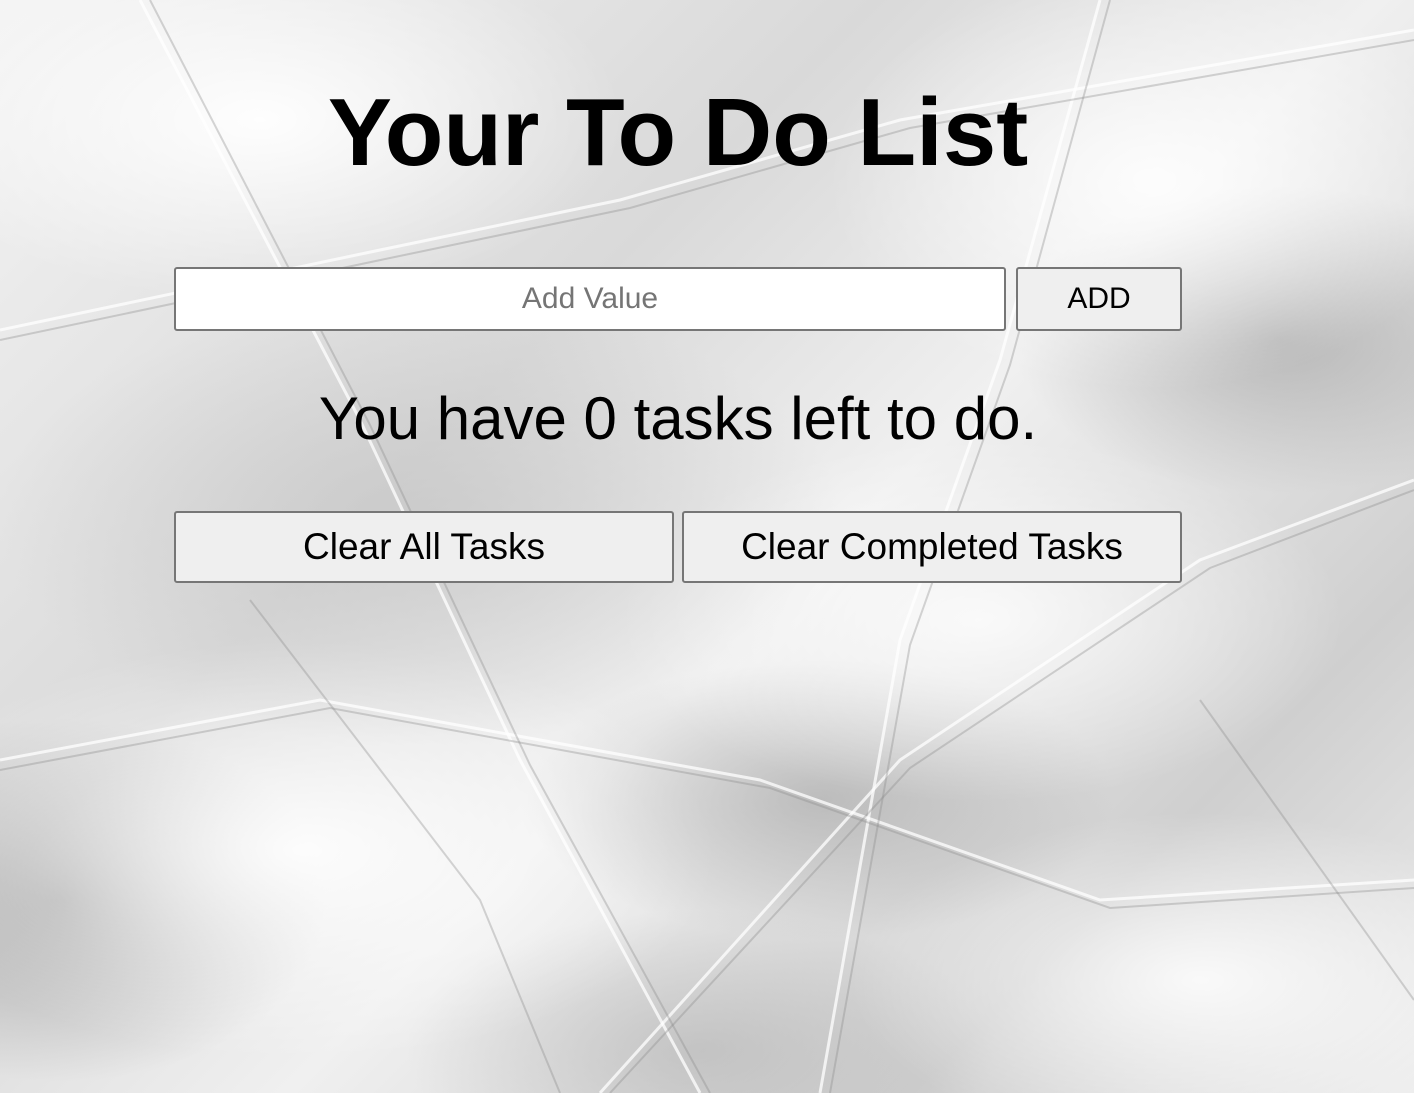 The width and height of the screenshot is (1414, 1093). Describe the element at coordinates (932, 547) in the screenshot. I see `clear-completed-tasks-button: Clear Completed Tasks` at that location.